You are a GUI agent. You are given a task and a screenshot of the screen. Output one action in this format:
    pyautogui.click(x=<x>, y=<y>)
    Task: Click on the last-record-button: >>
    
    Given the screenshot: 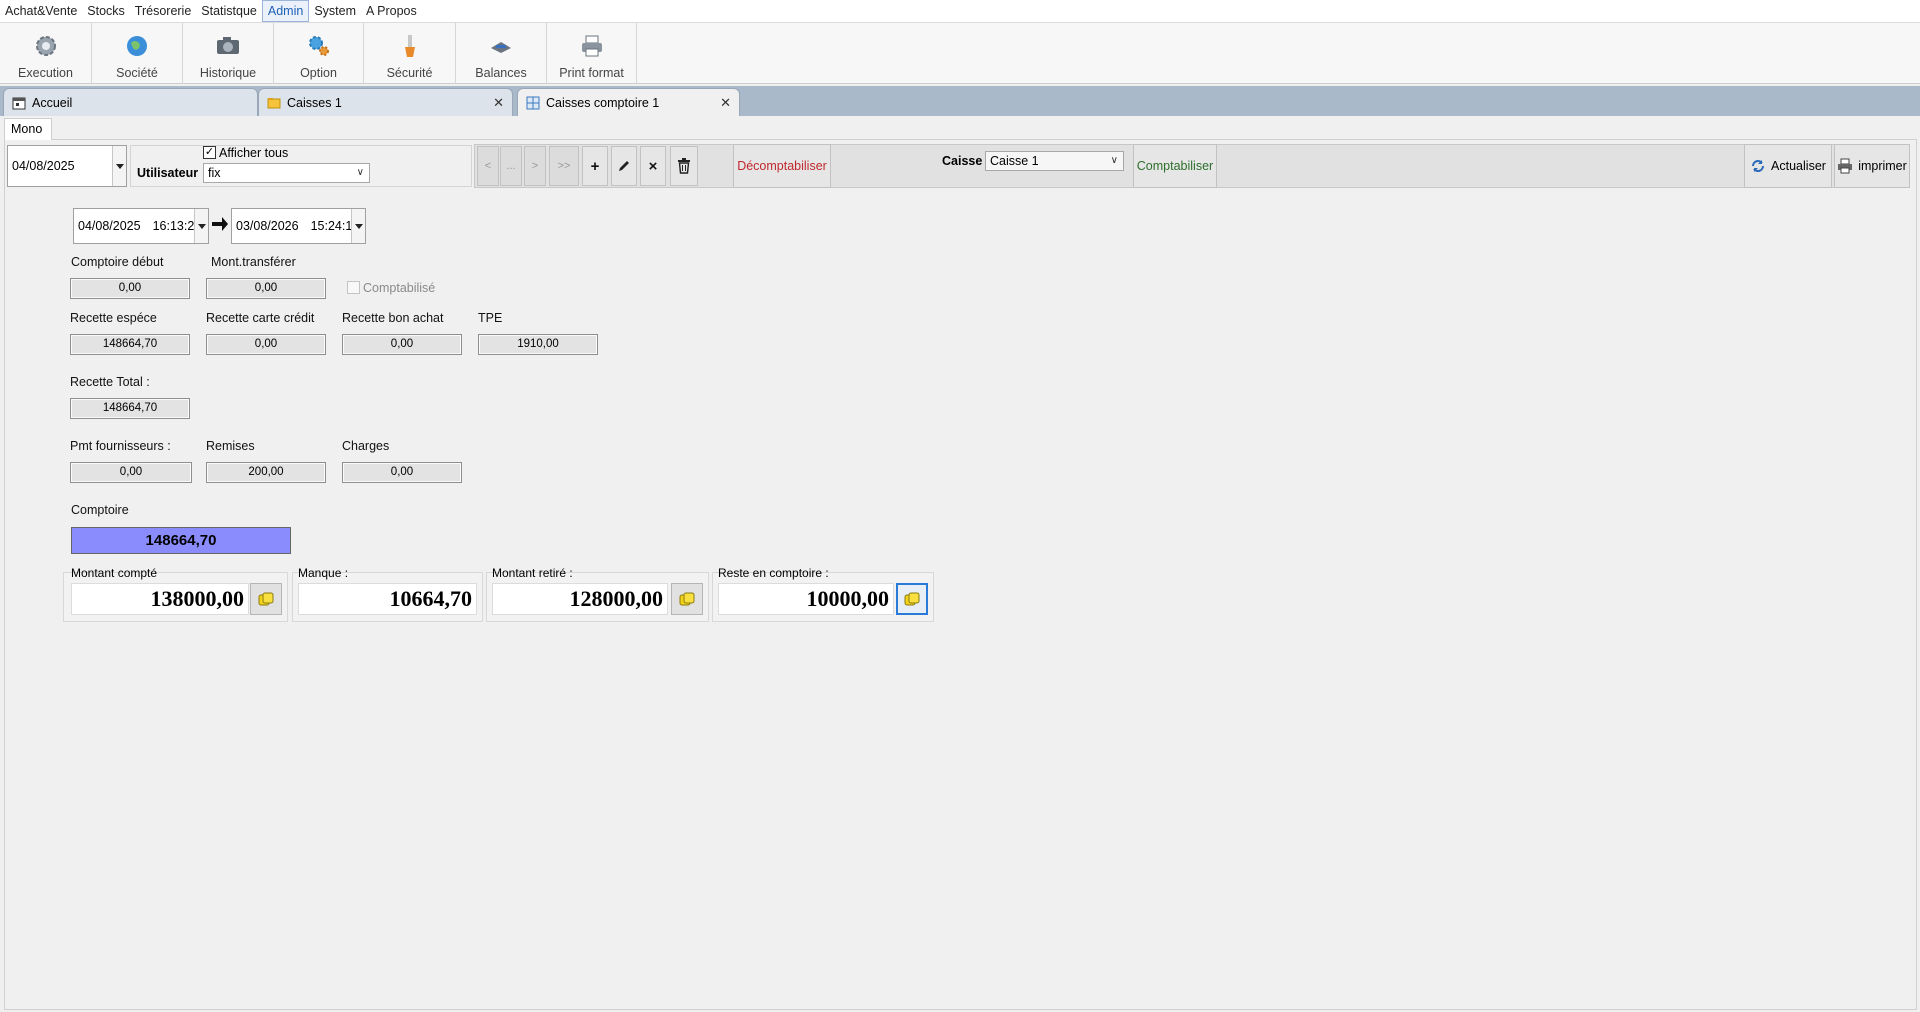 What is the action you would take?
    pyautogui.click(x=564, y=166)
    